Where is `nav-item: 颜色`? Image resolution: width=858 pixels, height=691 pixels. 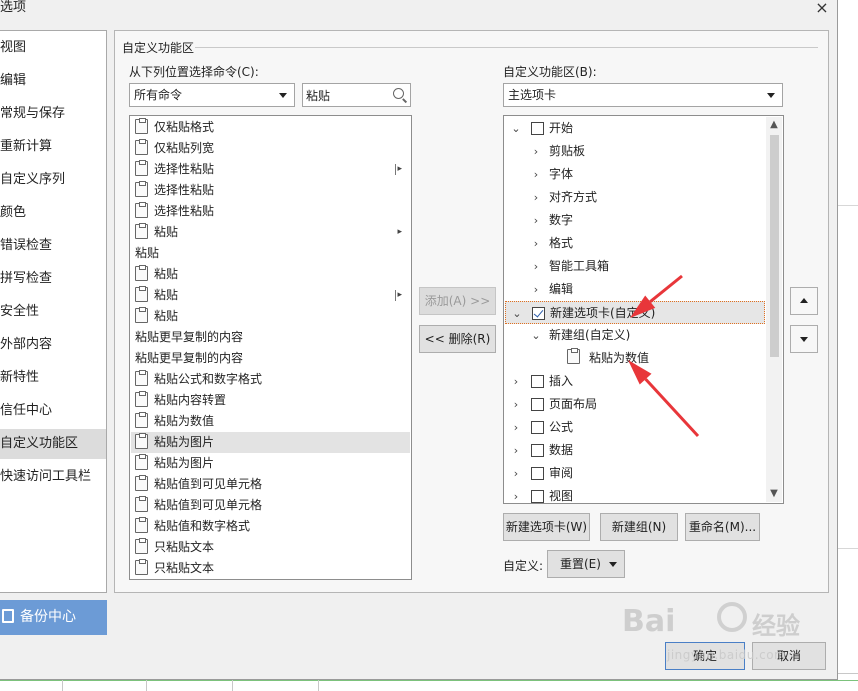
nav-item: 颜色 is located at coordinates (53, 213).